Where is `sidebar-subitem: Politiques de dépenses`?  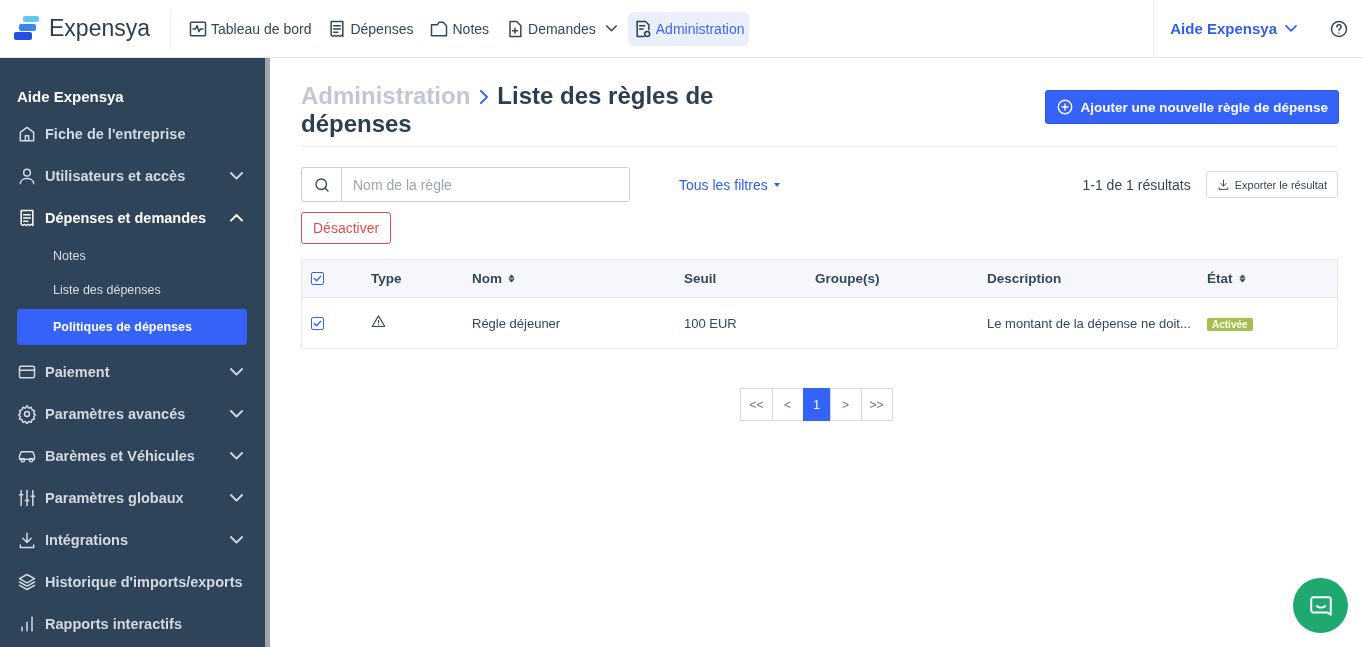 sidebar-subitem: Politiques de dépenses is located at coordinates (132, 327).